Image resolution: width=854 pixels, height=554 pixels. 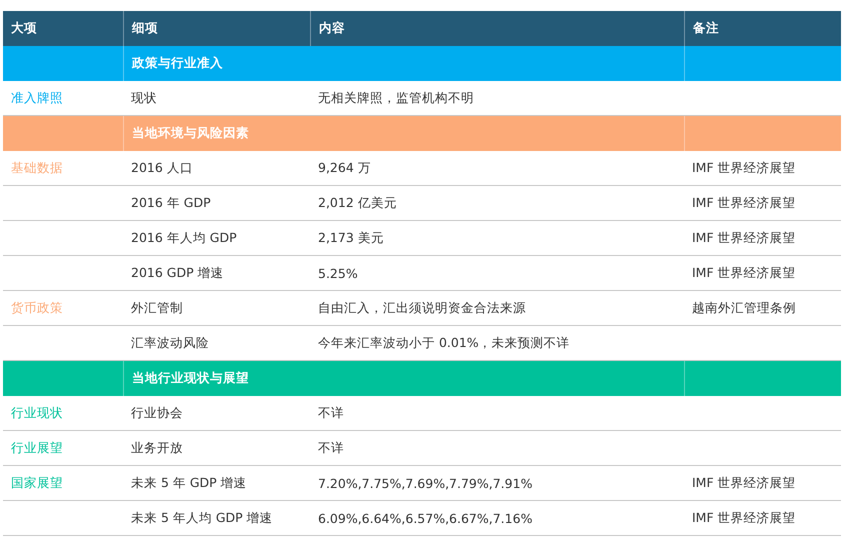 What do you see at coordinates (37, 413) in the screenshot?
I see `category-cell-text: 行业现状` at bounding box center [37, 413].